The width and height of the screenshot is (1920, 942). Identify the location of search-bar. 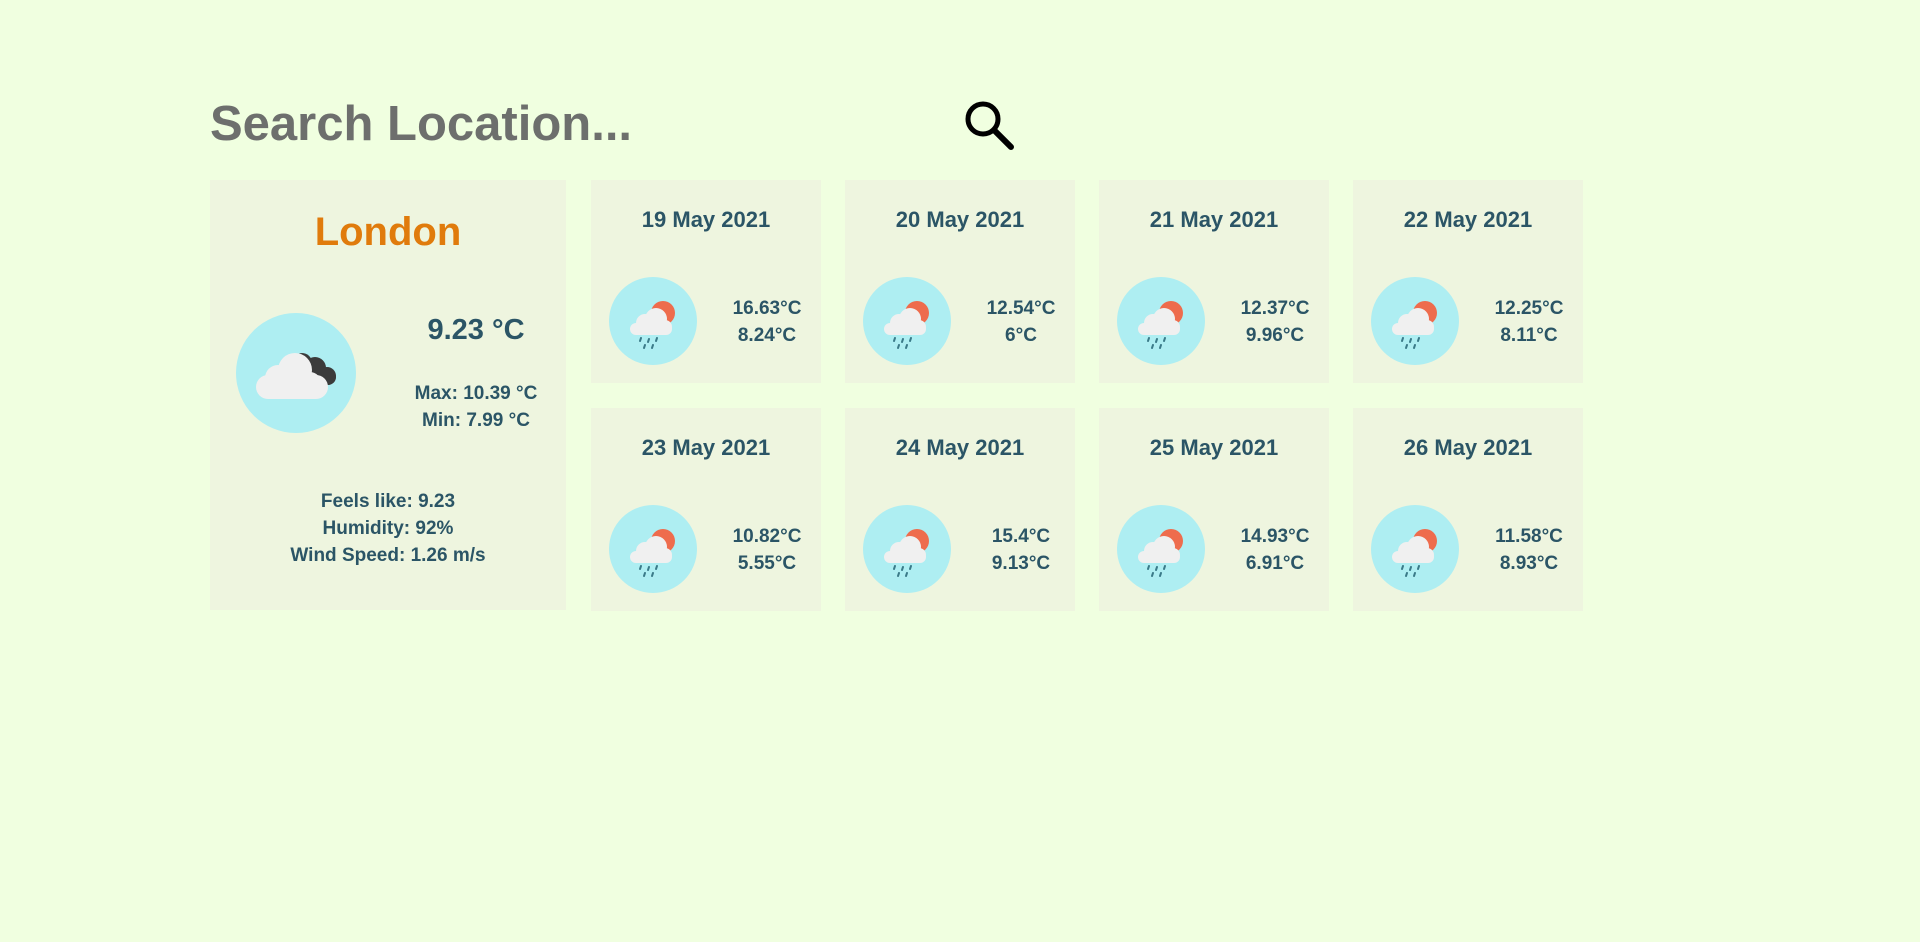
(620, 124).